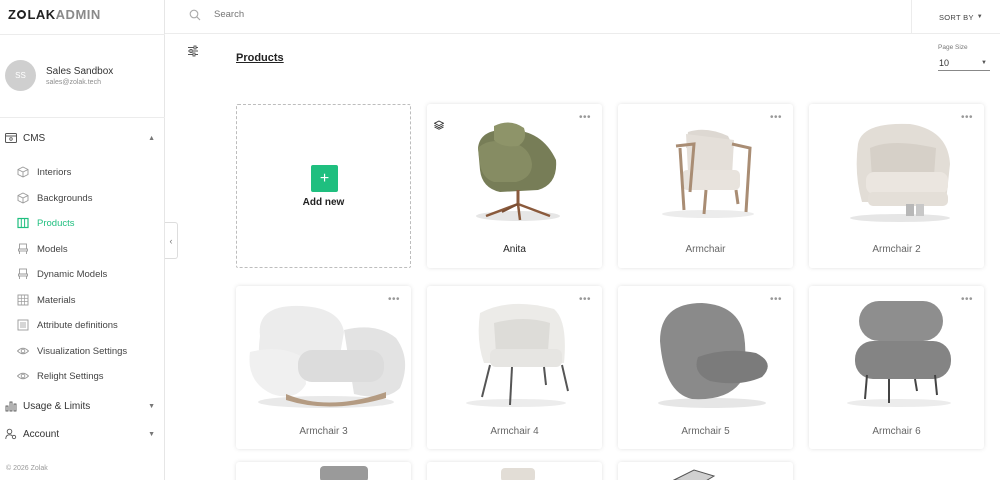 This screenshot has width=1000, height=480. What do you see at coordinates (955, 17) in the screenshot?
I see `sort-by-button: SORT BY ▼` at bounding box center [955, 17].